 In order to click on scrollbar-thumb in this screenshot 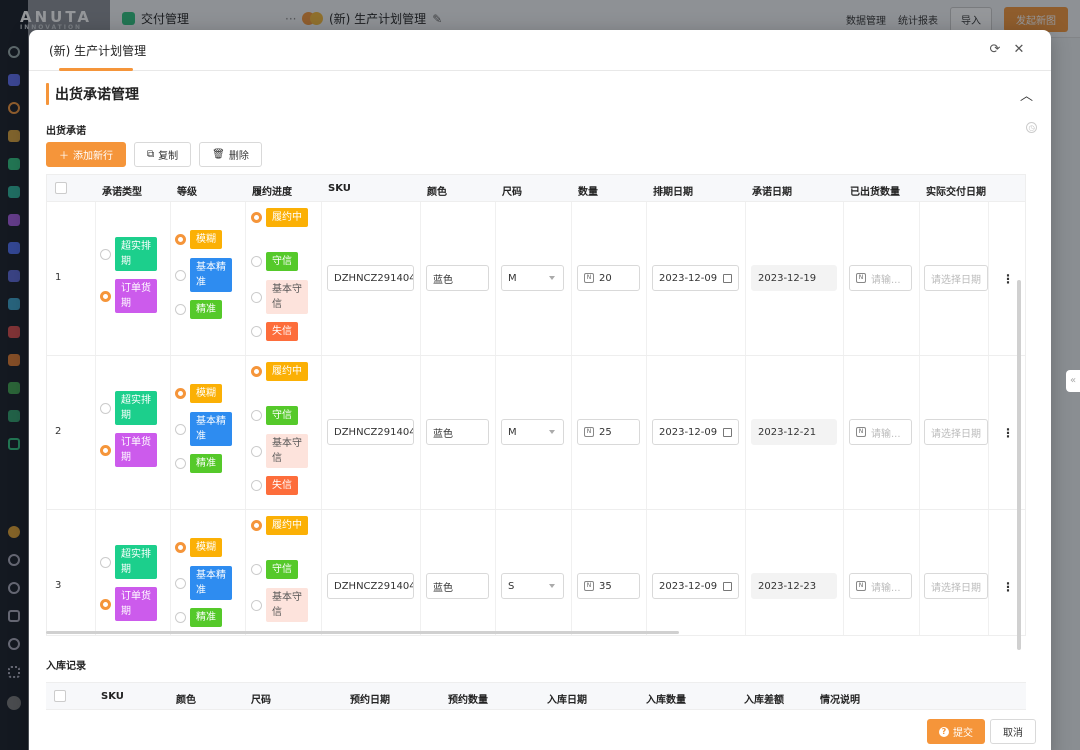, I will do `click(362, 632)`.